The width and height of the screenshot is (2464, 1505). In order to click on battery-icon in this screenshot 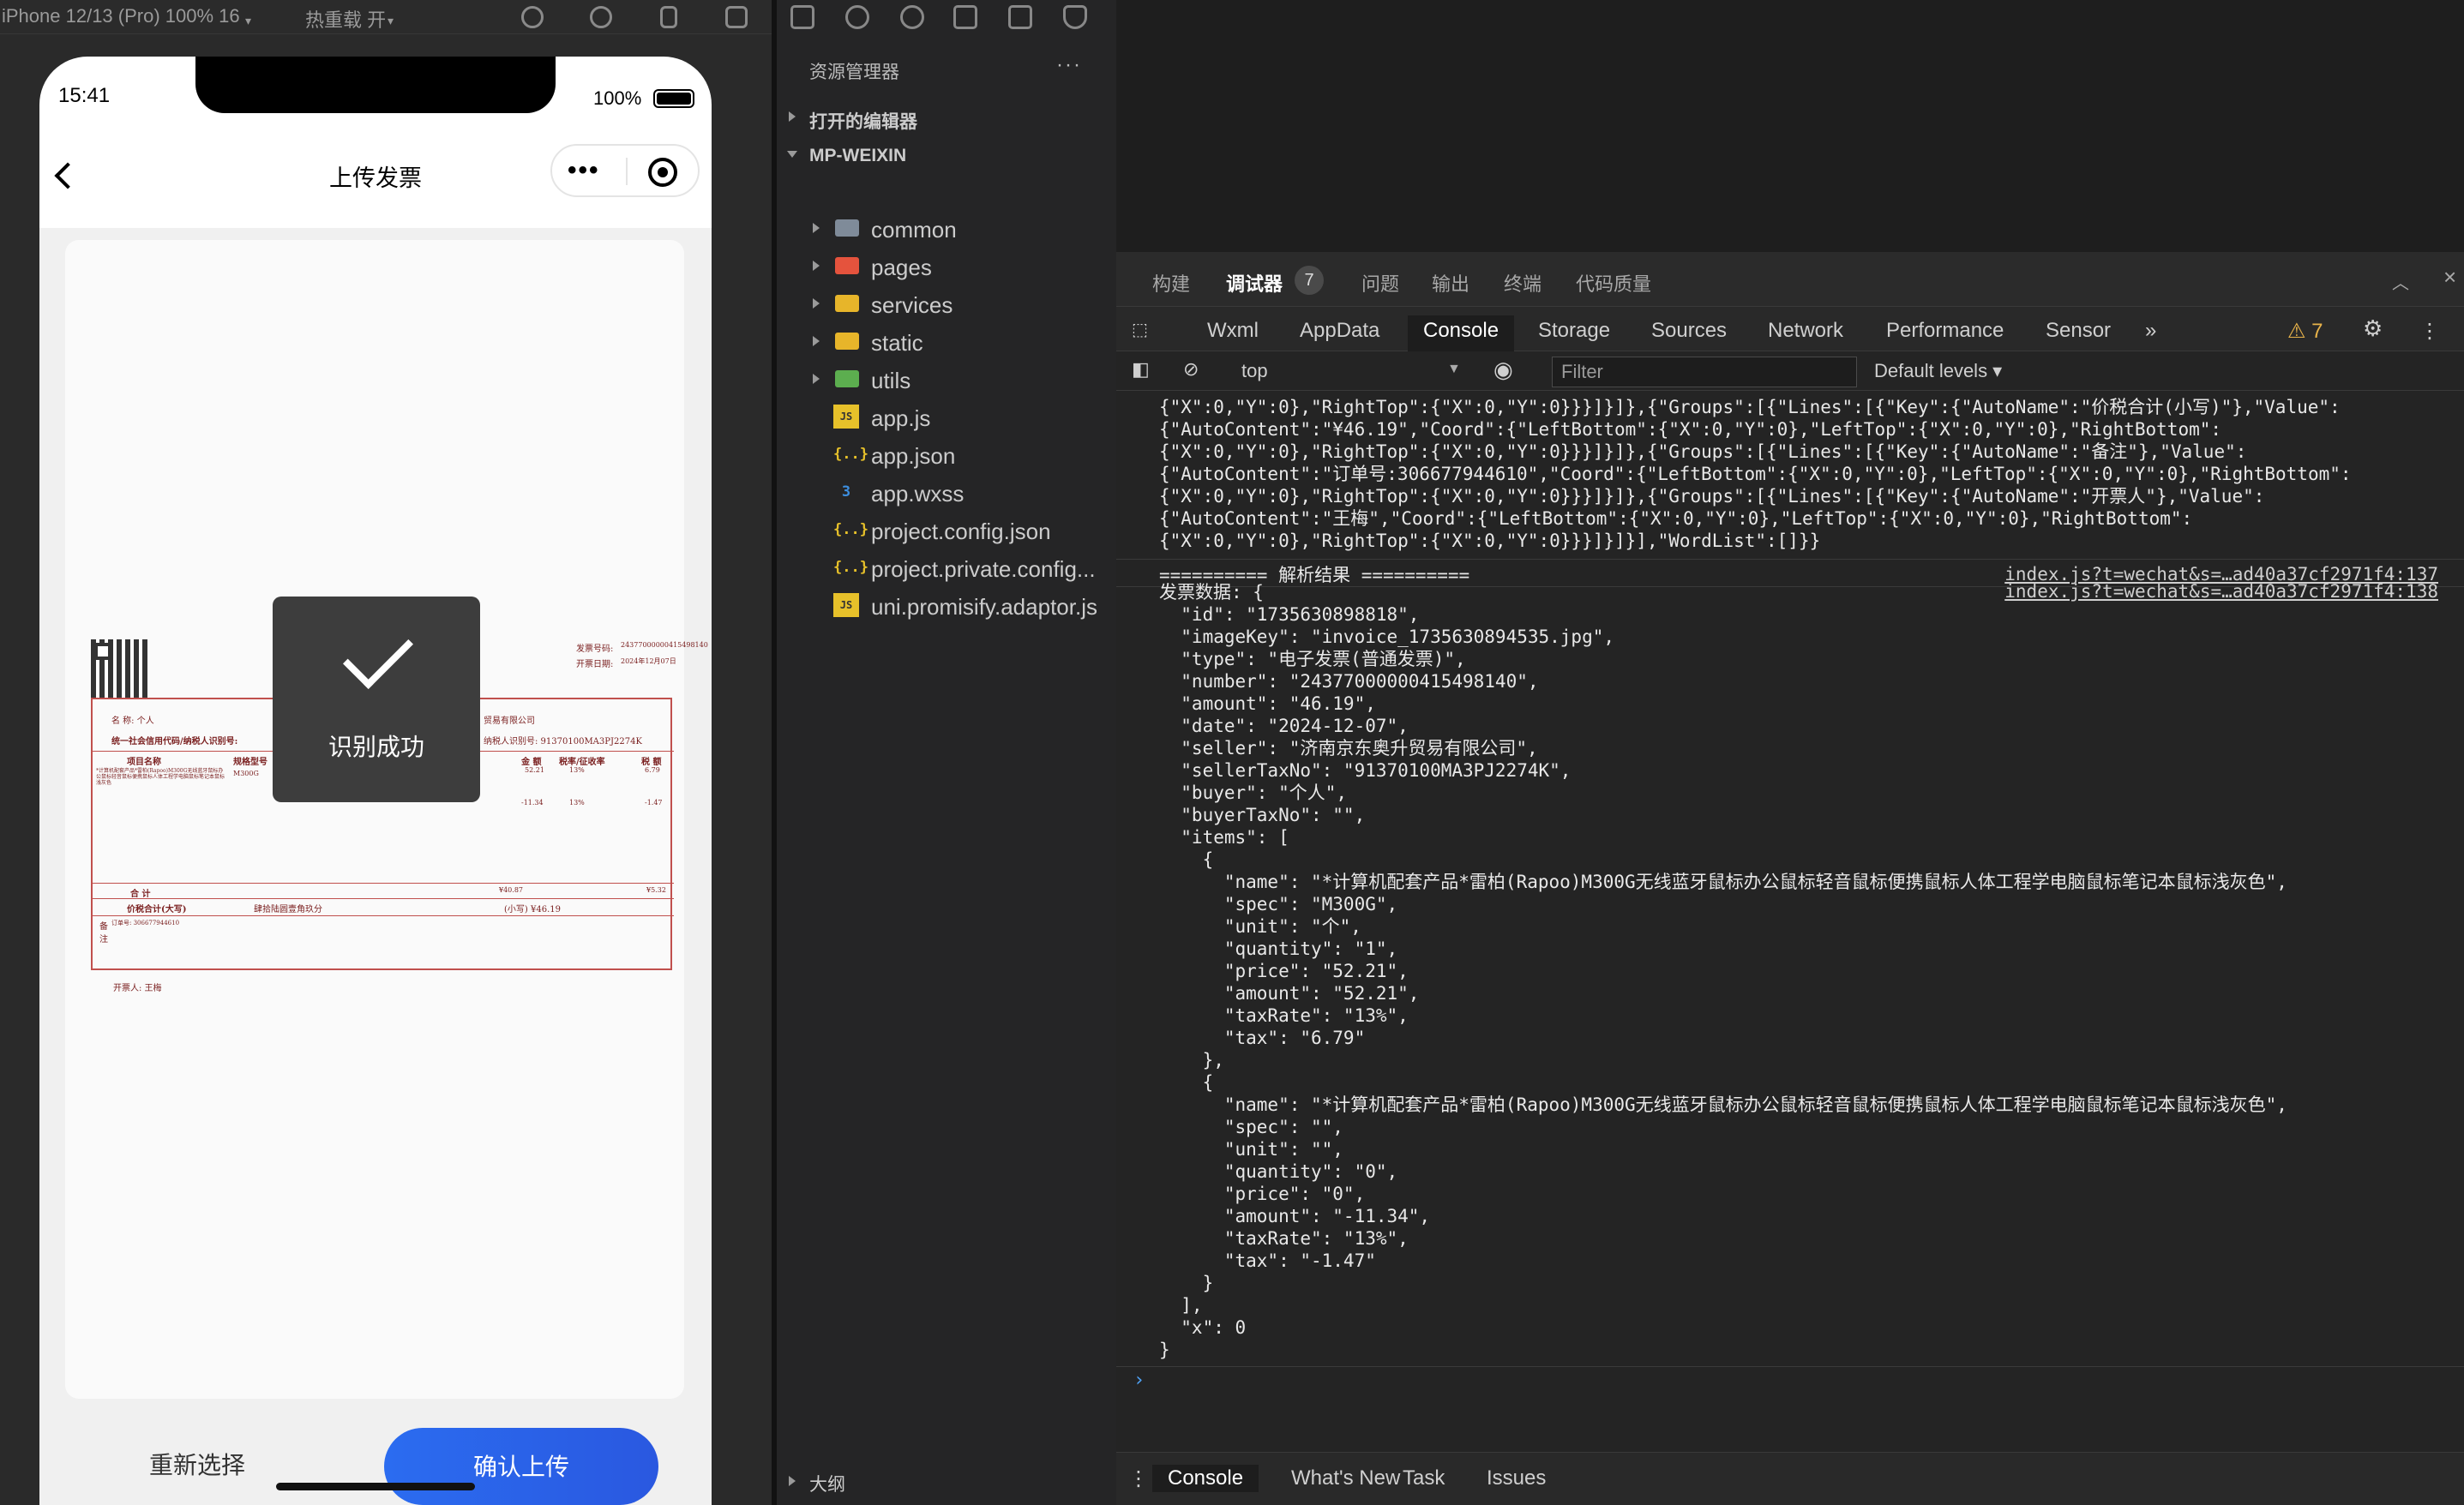, I will do `click(673, 98)`.